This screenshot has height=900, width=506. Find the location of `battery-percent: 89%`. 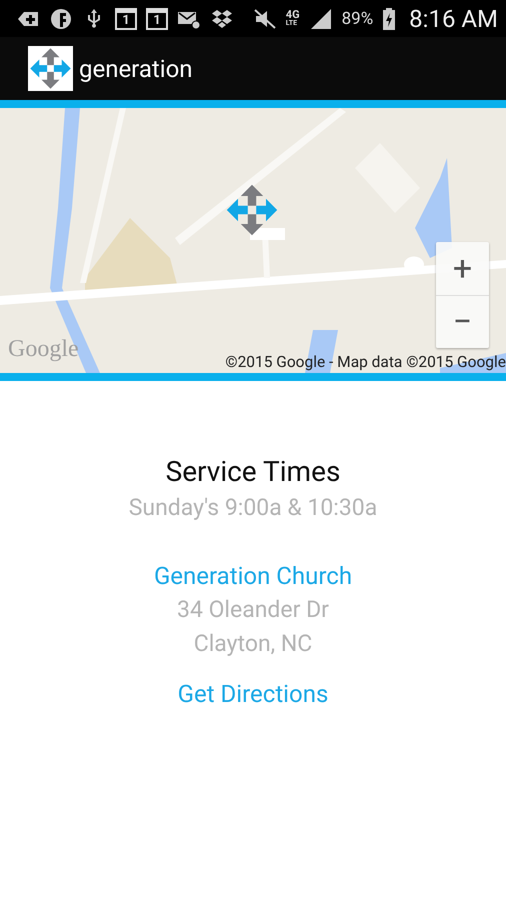

battery-percent: 89% is located at coordinates (358, 18).